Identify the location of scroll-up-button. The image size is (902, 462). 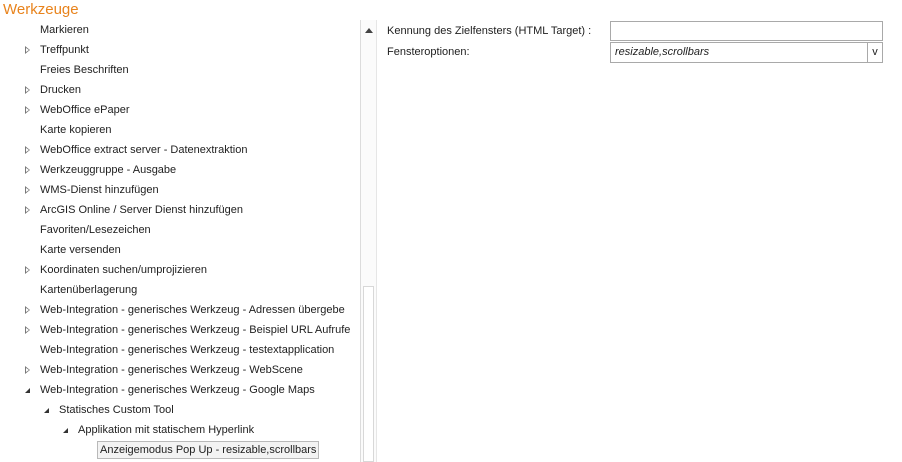
(369, 30).